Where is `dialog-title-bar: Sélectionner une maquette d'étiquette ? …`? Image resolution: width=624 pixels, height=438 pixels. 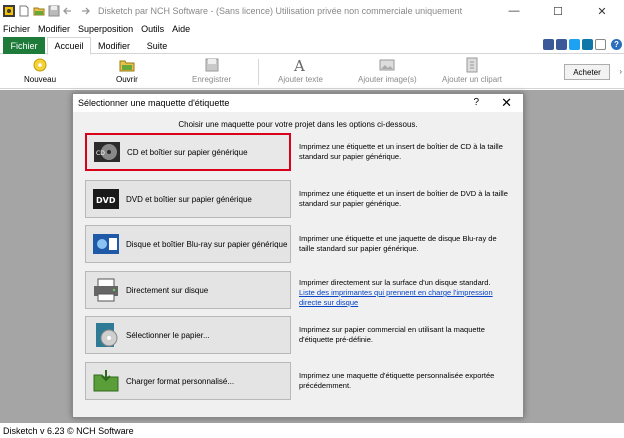
dialog-title-bar: Sélectionner une maquette d'étiquette ? … is located at coordinates (298, 103).